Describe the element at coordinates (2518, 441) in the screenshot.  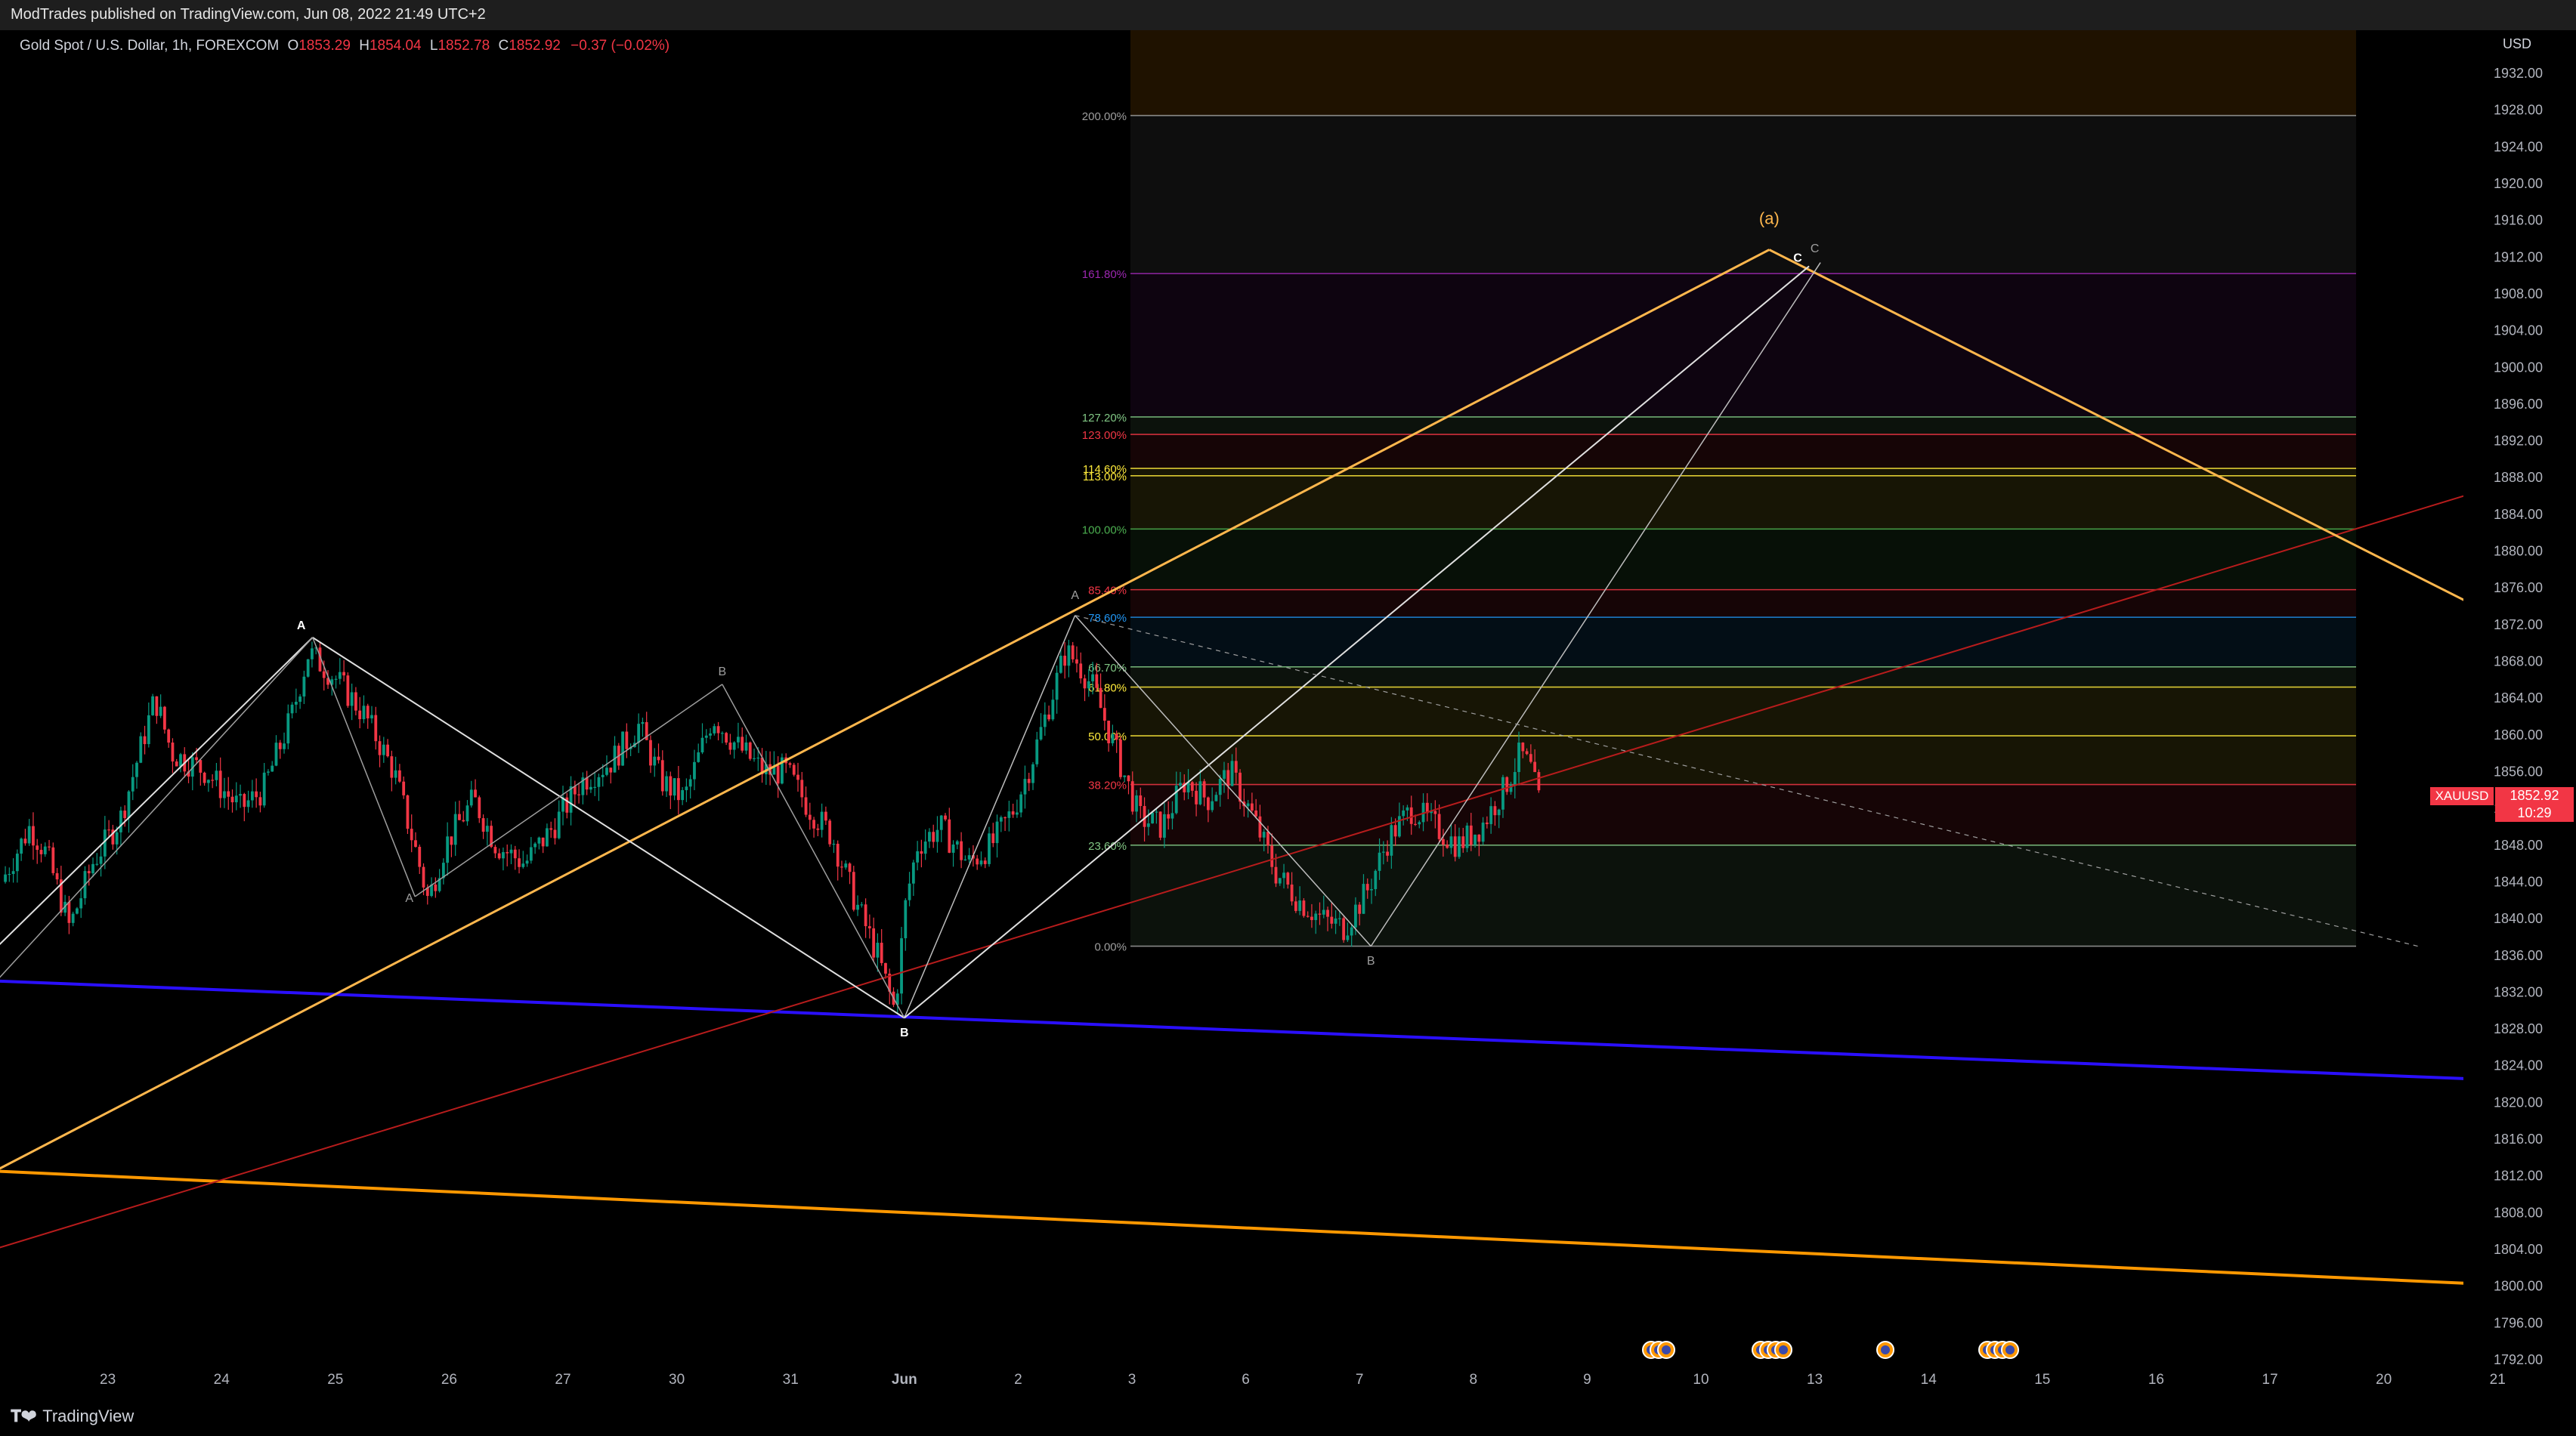
I see `price-axis-tick: 1892.00` at that location.